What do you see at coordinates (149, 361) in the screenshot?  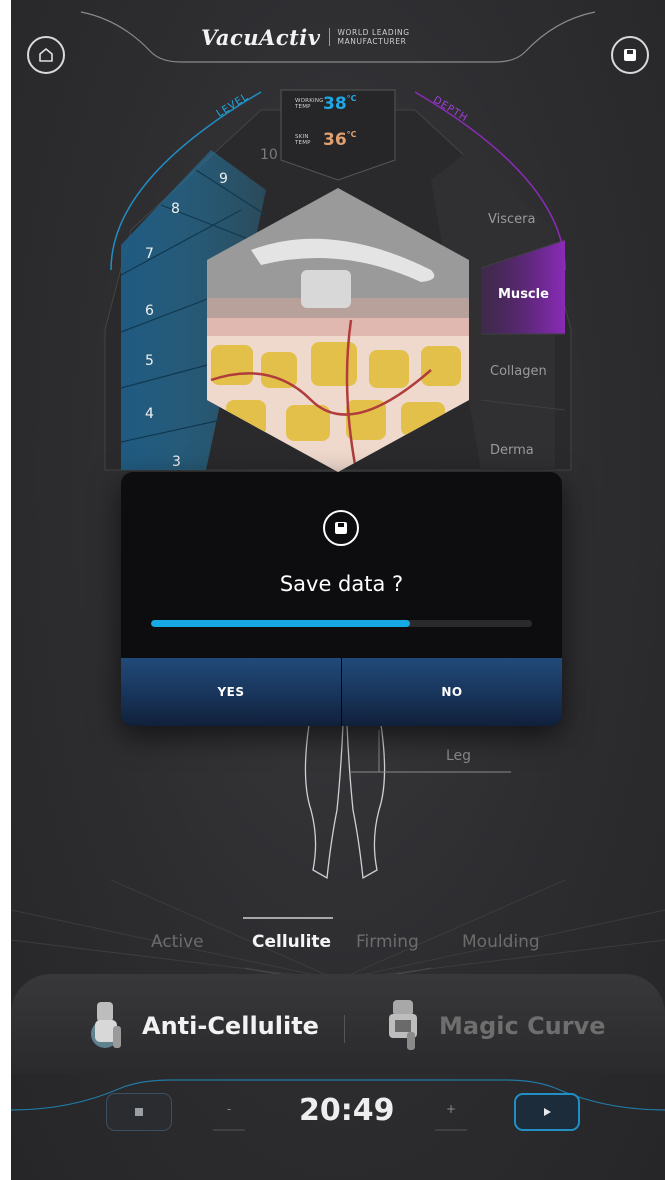 I see `level-5: 5` at bounding box center [149, 361].